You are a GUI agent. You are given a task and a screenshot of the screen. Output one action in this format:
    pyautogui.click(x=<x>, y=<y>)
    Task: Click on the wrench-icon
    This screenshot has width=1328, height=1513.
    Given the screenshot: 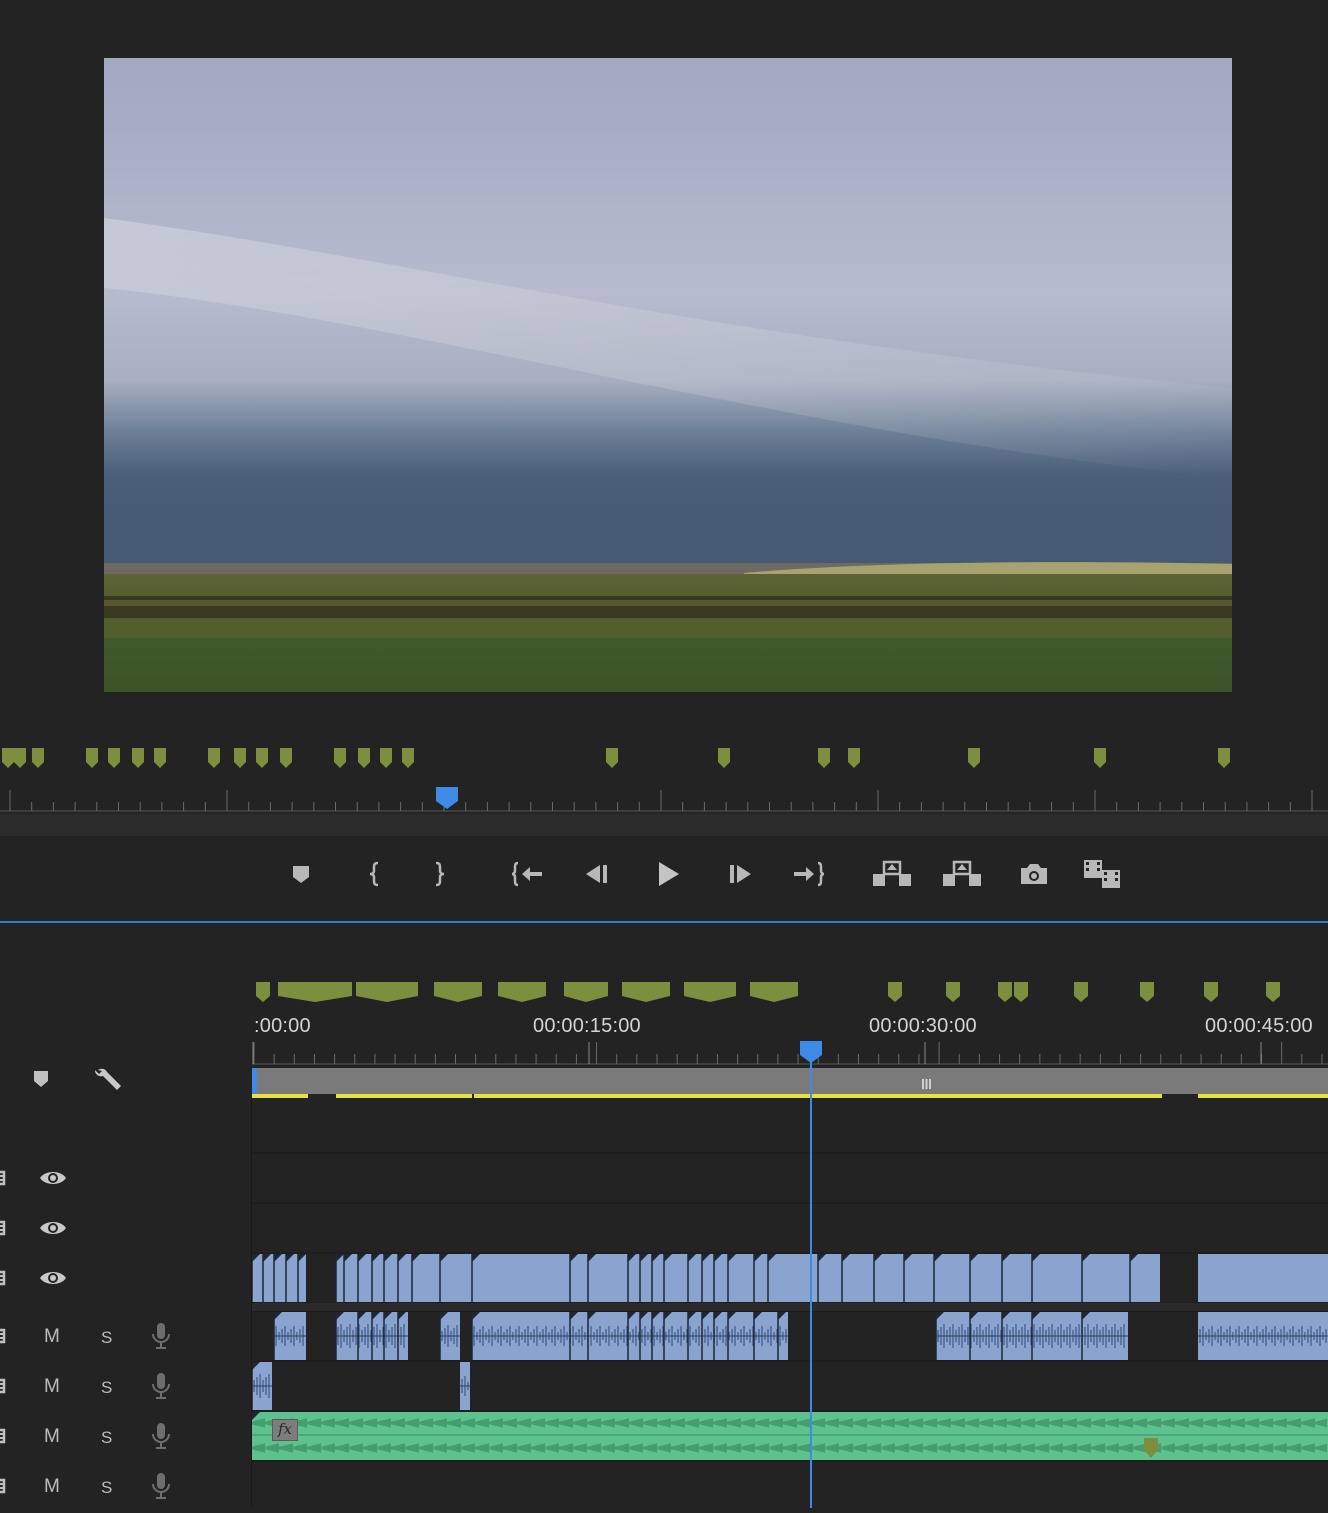 What is the action you would take?
    pyautogui.click(x=107, y=1079)
    